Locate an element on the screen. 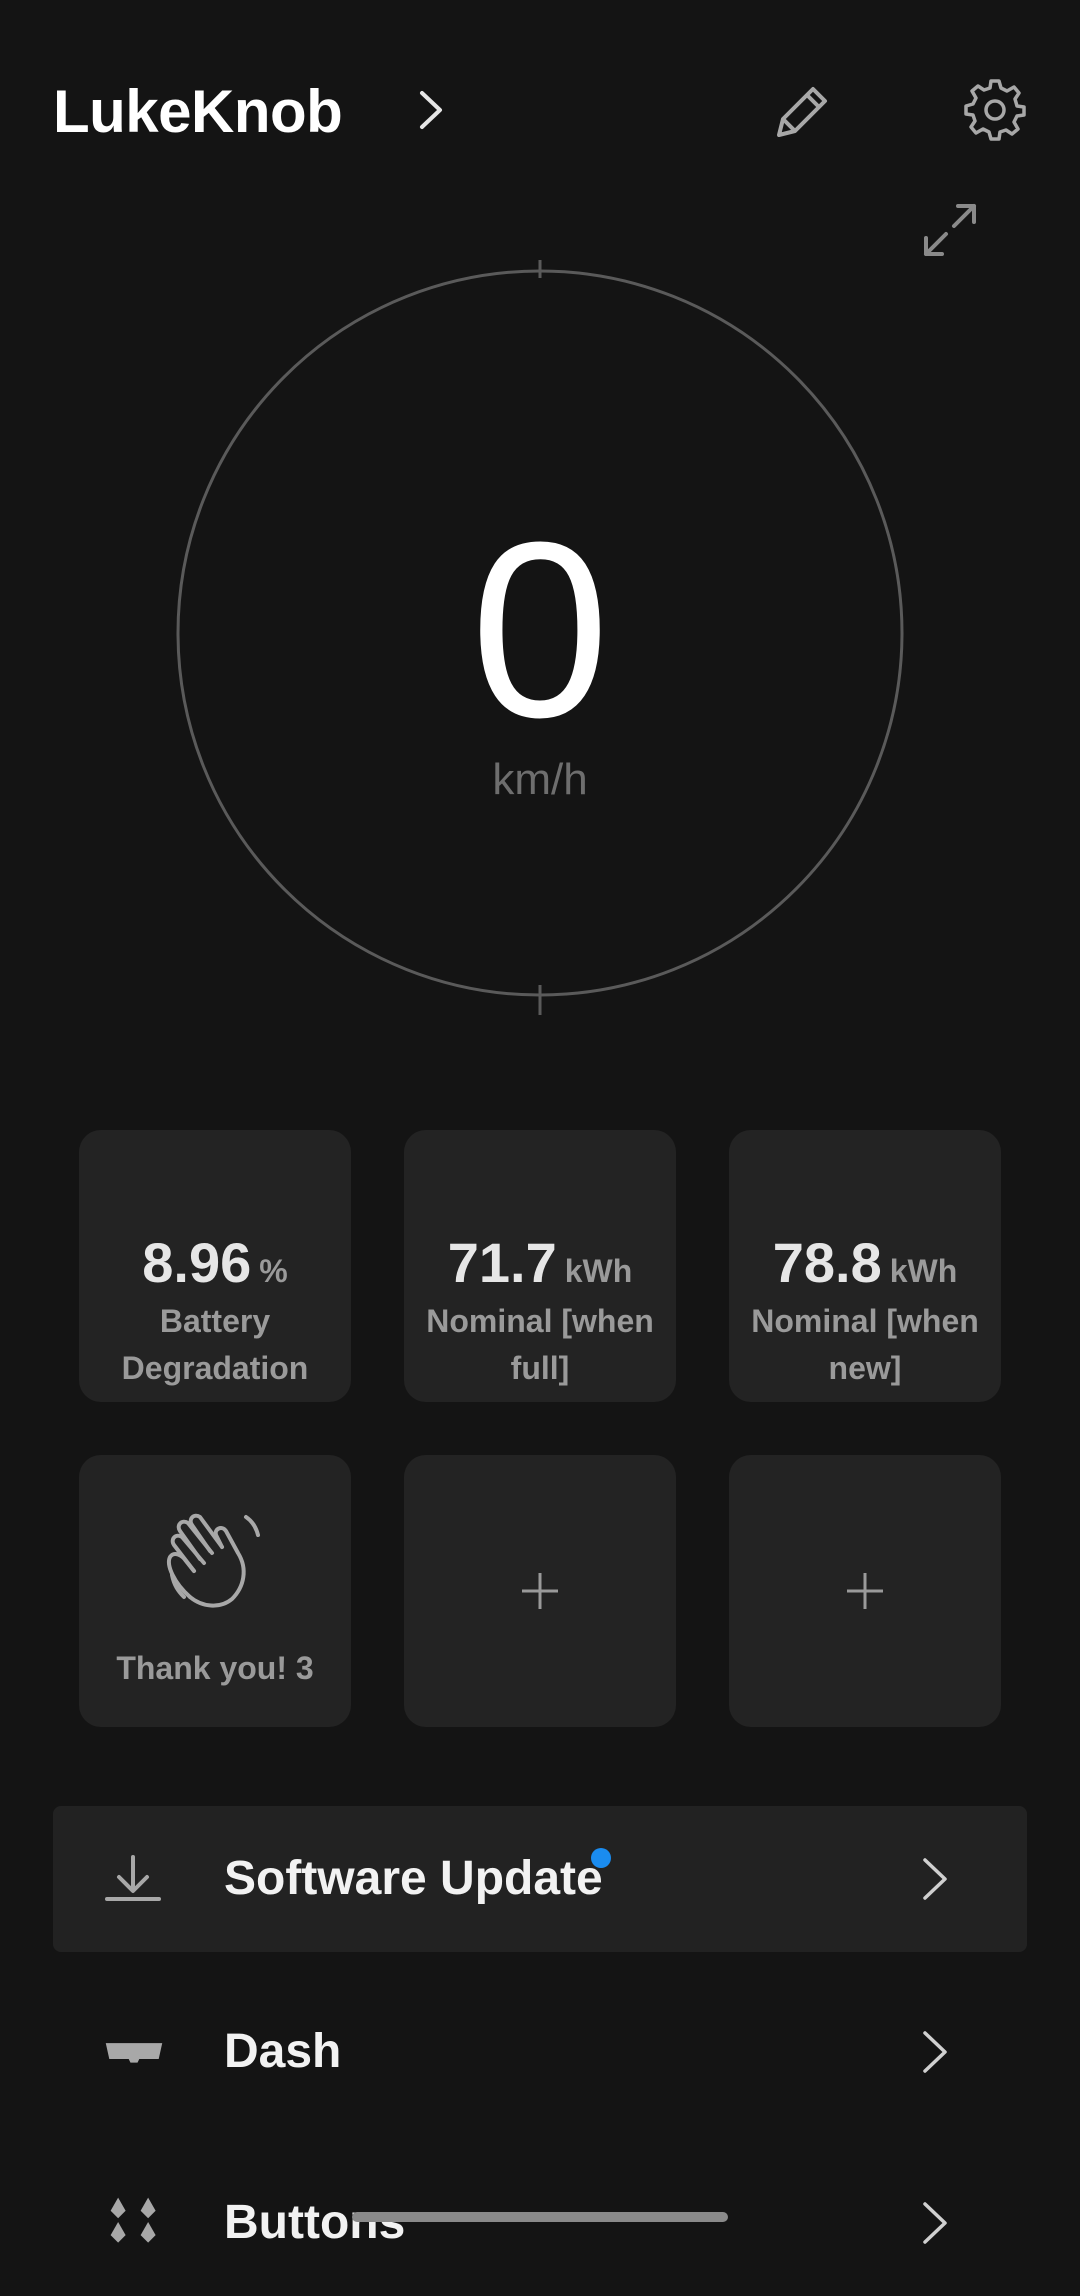 The image size is (1080, 2296). tile-thank-you: Thank you! 3 is located at coordinates (215, 1591).